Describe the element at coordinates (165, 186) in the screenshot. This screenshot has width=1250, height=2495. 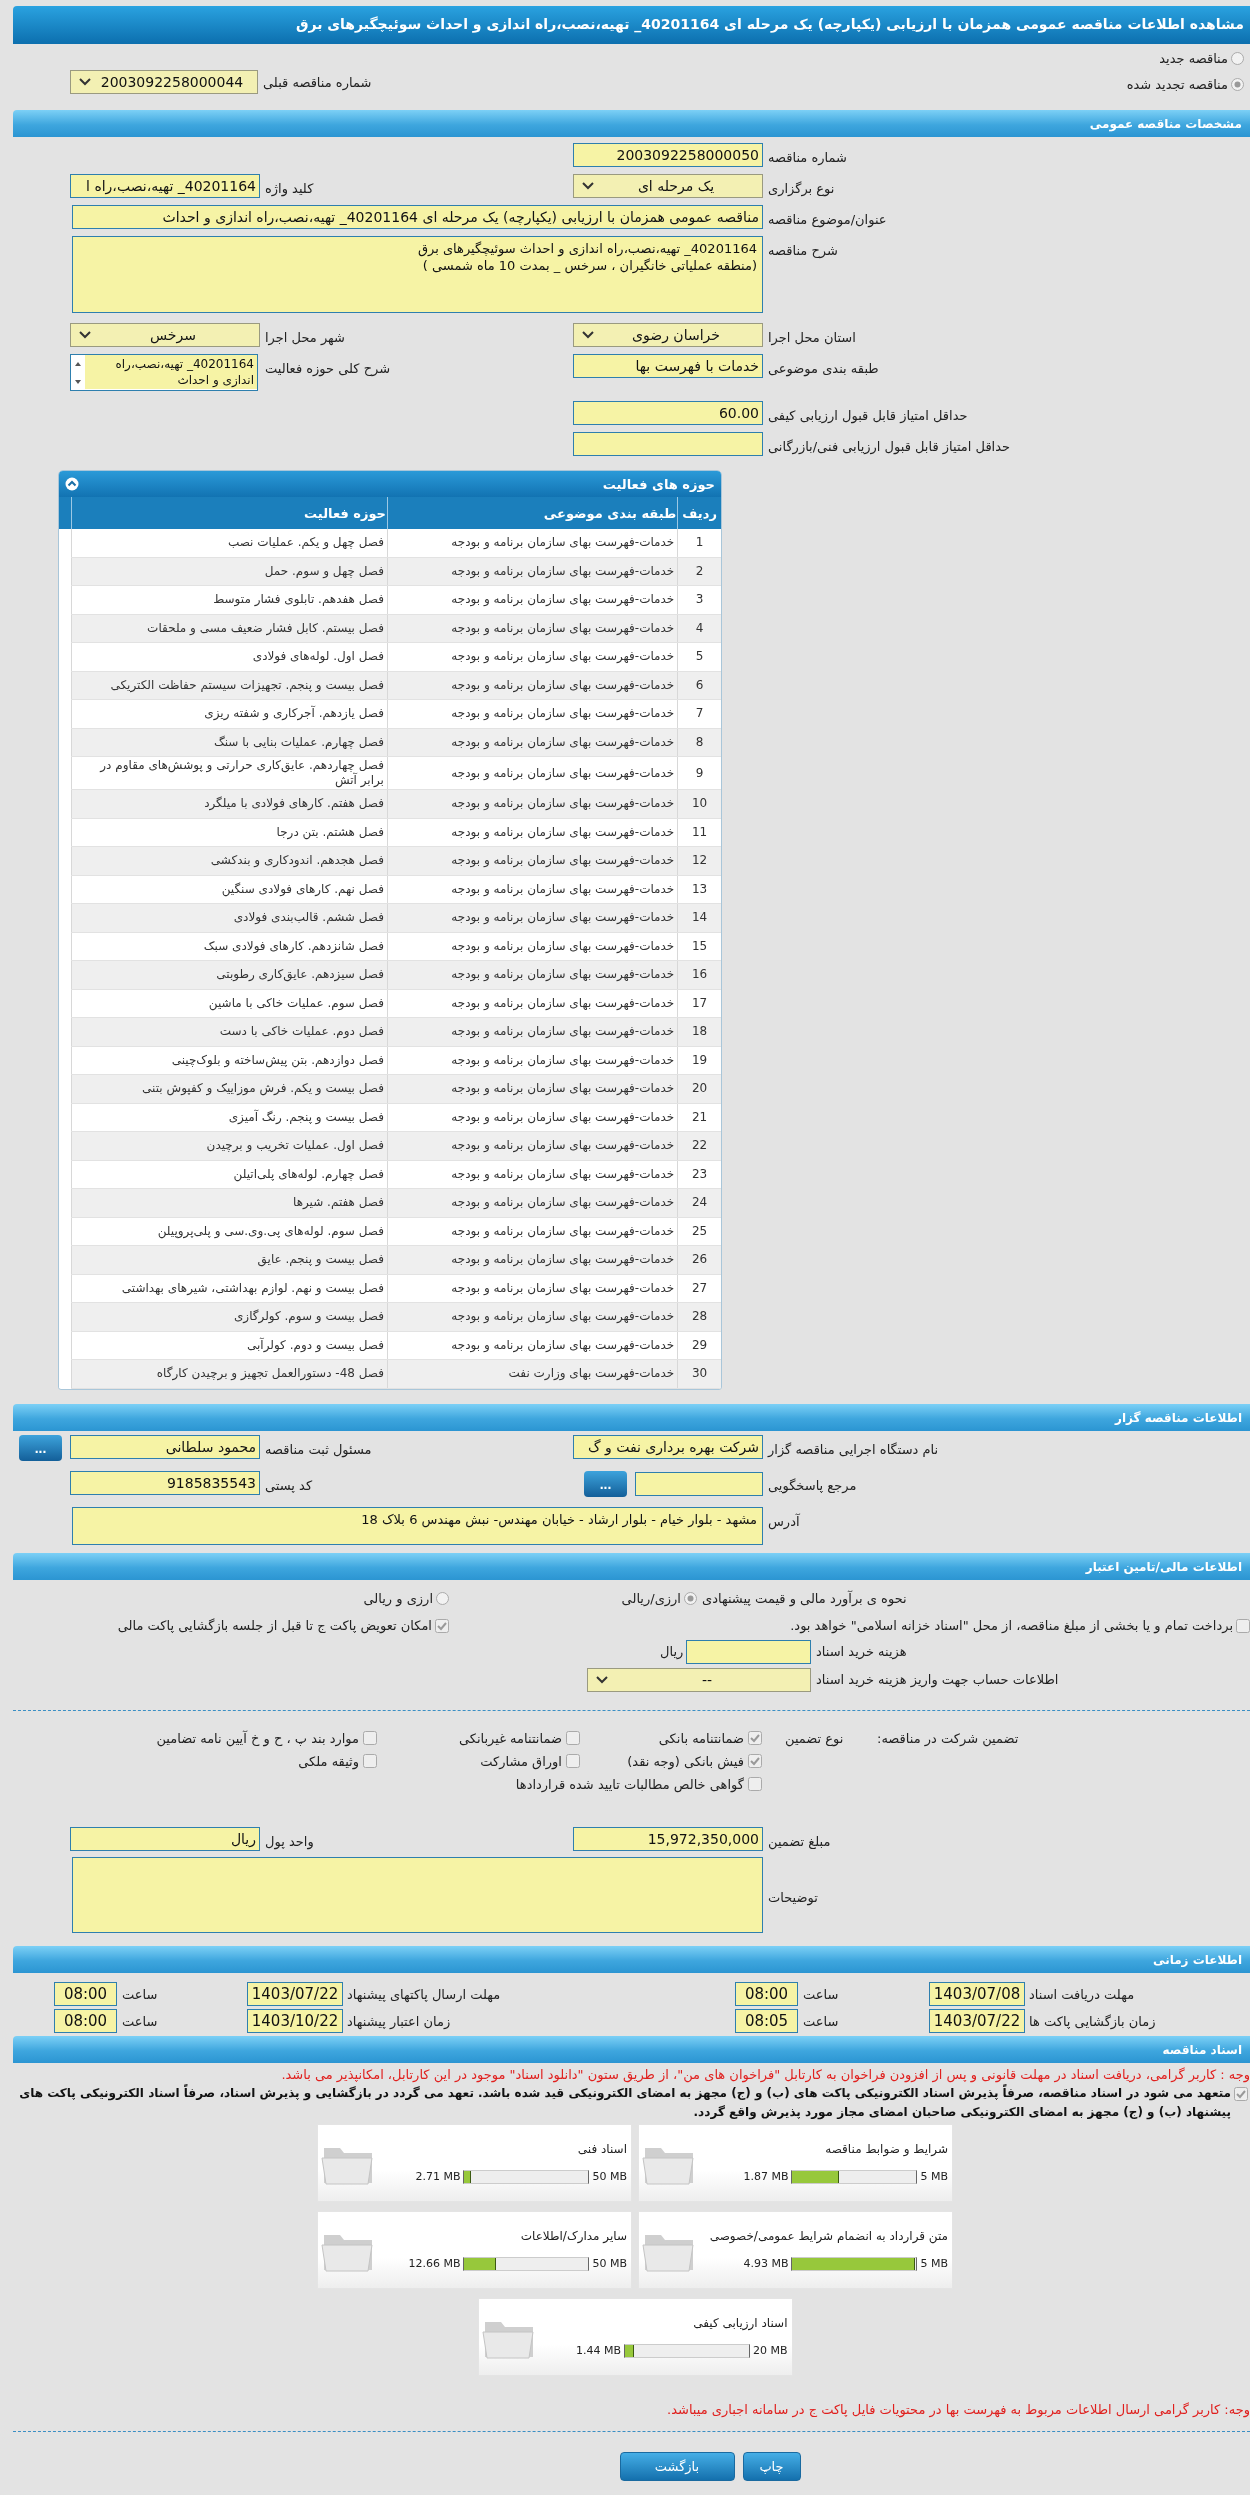
I see `text-field: 40201164_ تهیه،نصب،راه ا` at that location.